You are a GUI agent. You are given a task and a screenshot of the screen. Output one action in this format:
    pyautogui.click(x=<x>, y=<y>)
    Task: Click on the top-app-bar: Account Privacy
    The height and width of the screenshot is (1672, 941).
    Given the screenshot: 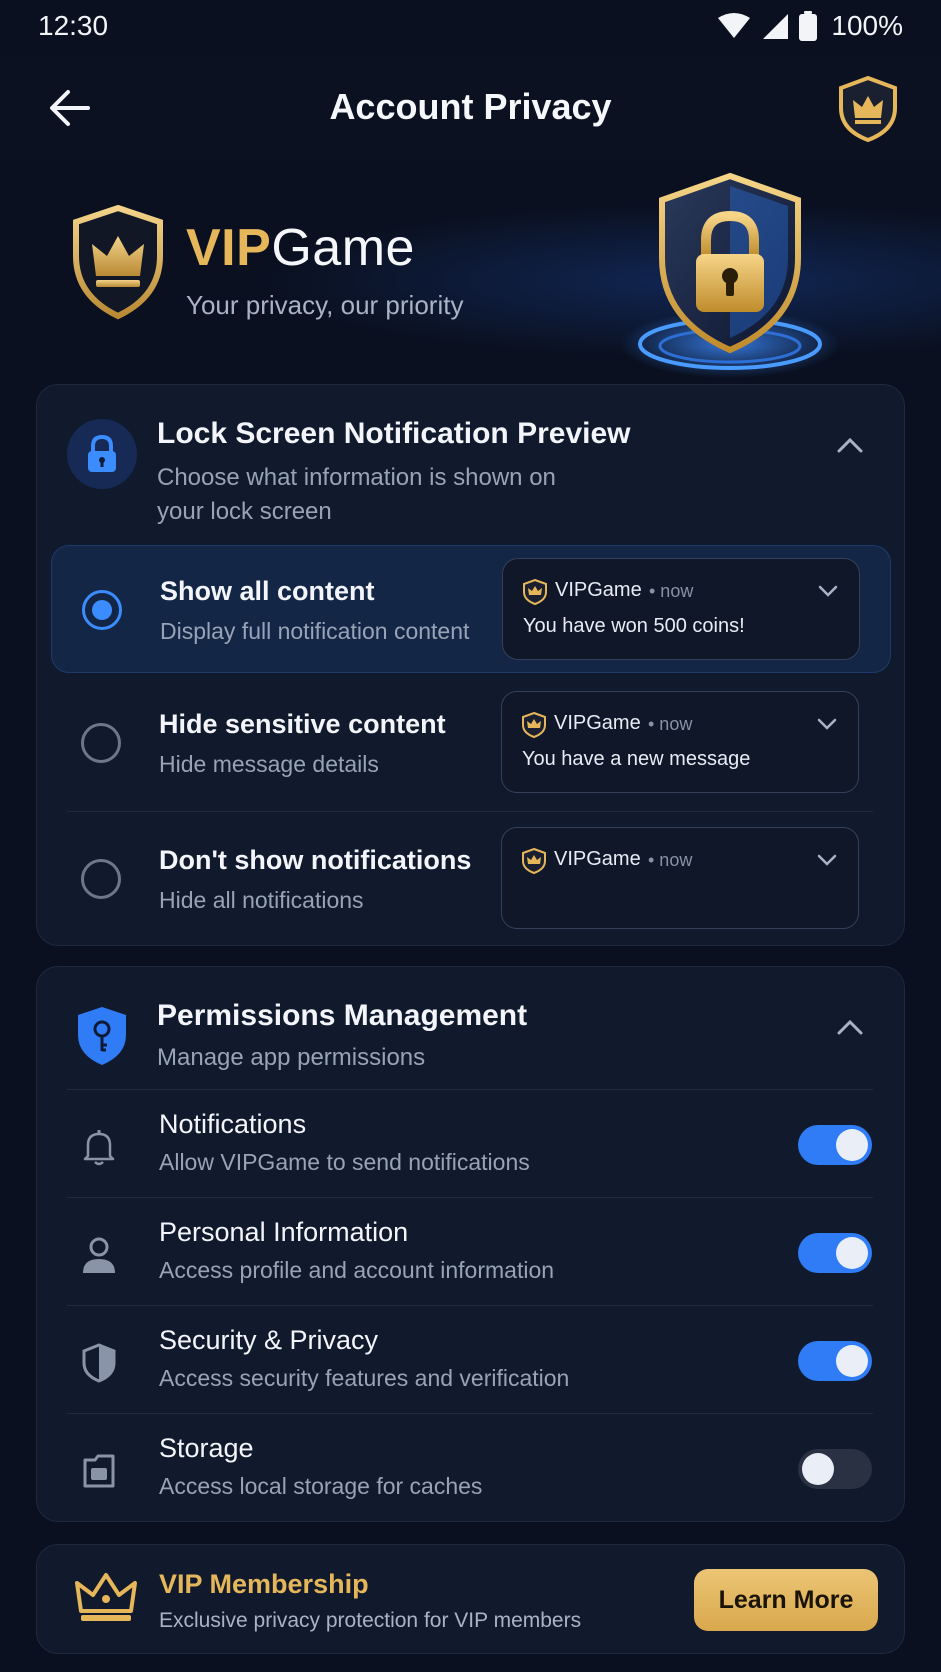 What is the action you would take?
    pyautogui.click(x=470, y=108)
    